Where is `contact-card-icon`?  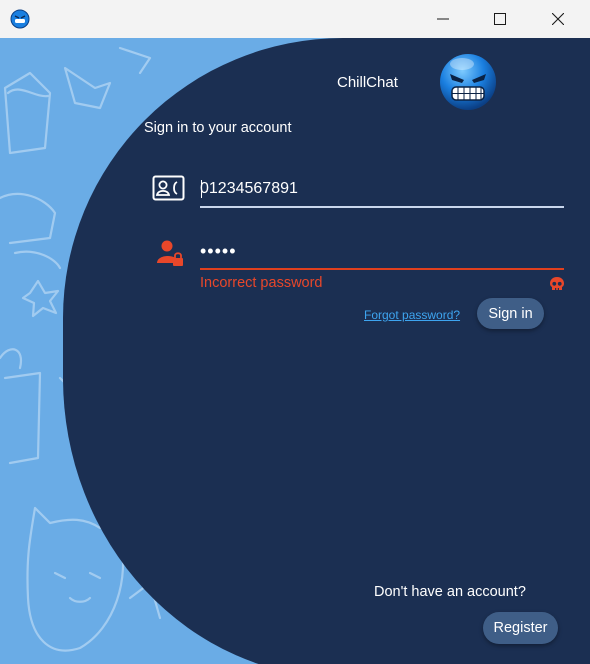 contact-card-icon is located at coordinates (168, 188).